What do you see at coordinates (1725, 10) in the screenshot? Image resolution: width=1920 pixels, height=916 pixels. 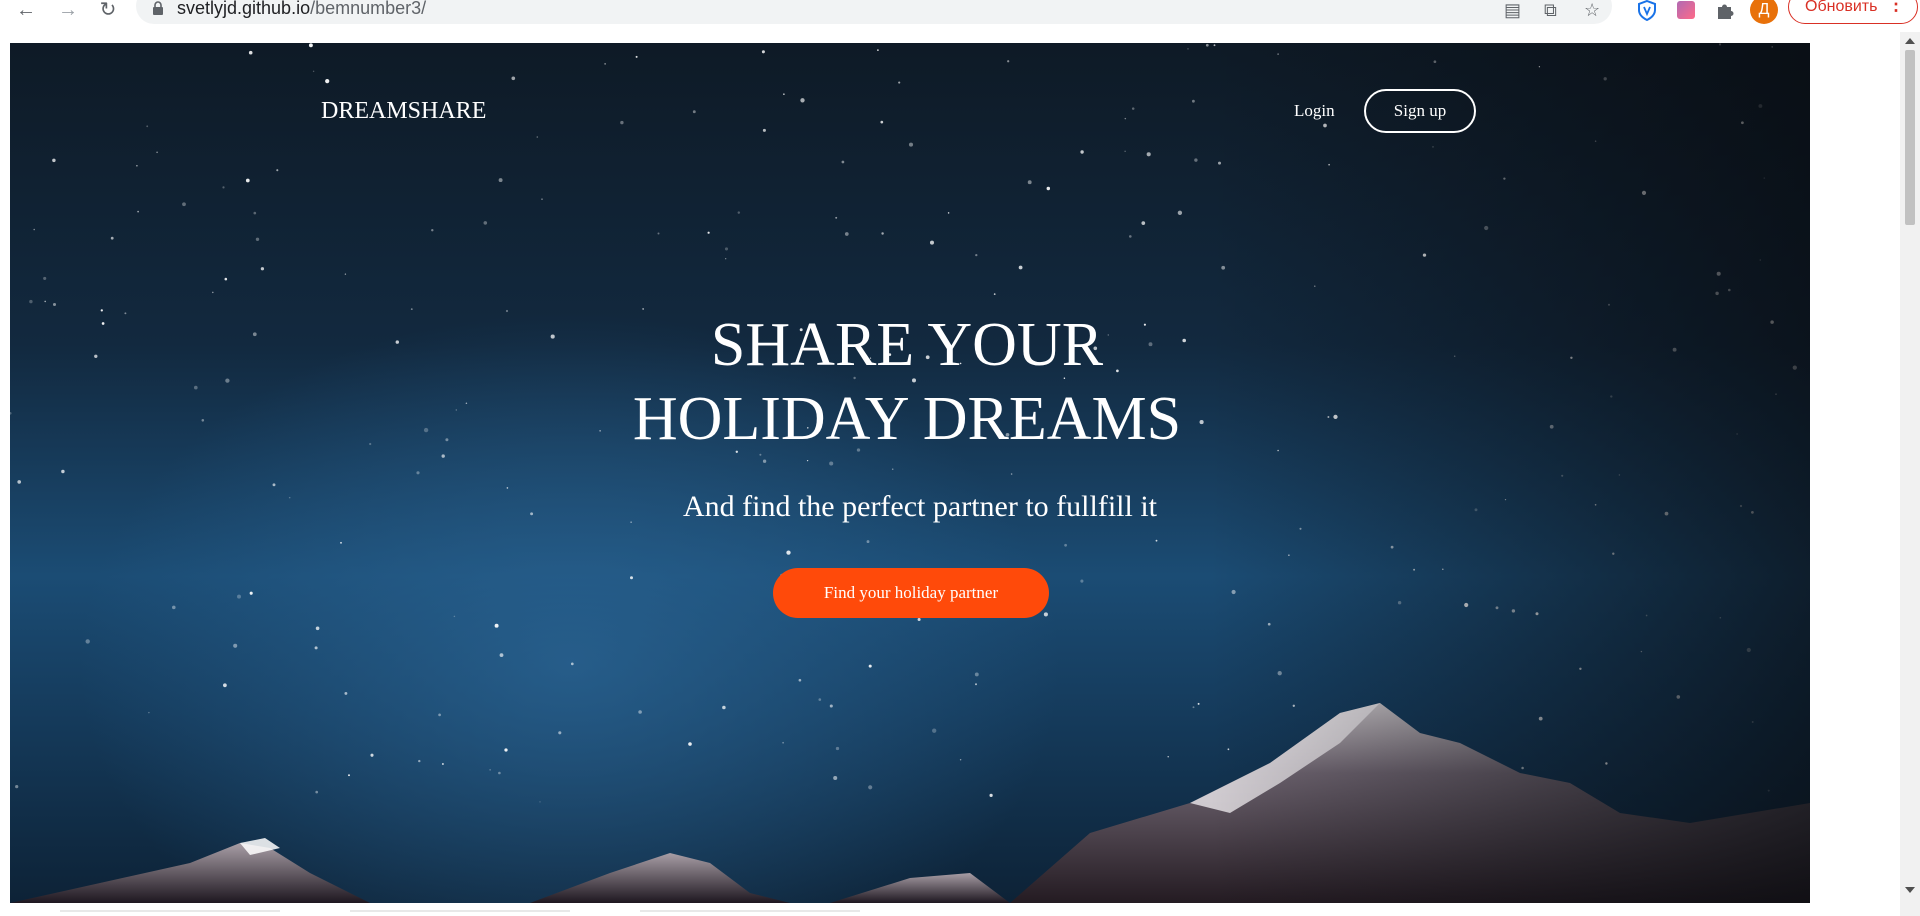 I see `puzzle-extensions-icon` at bounding box center [1725, 10].